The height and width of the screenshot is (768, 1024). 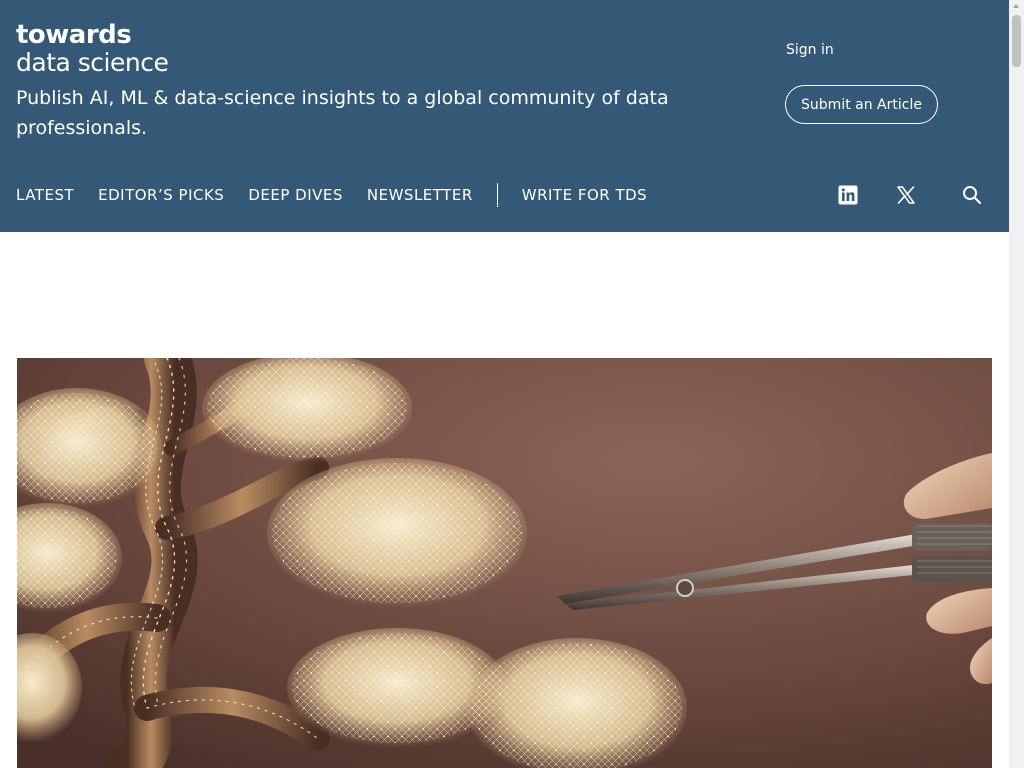 I want to click on nav-item-editors-picks: EDITOR’S PICKS, so click(x=161, y=195).